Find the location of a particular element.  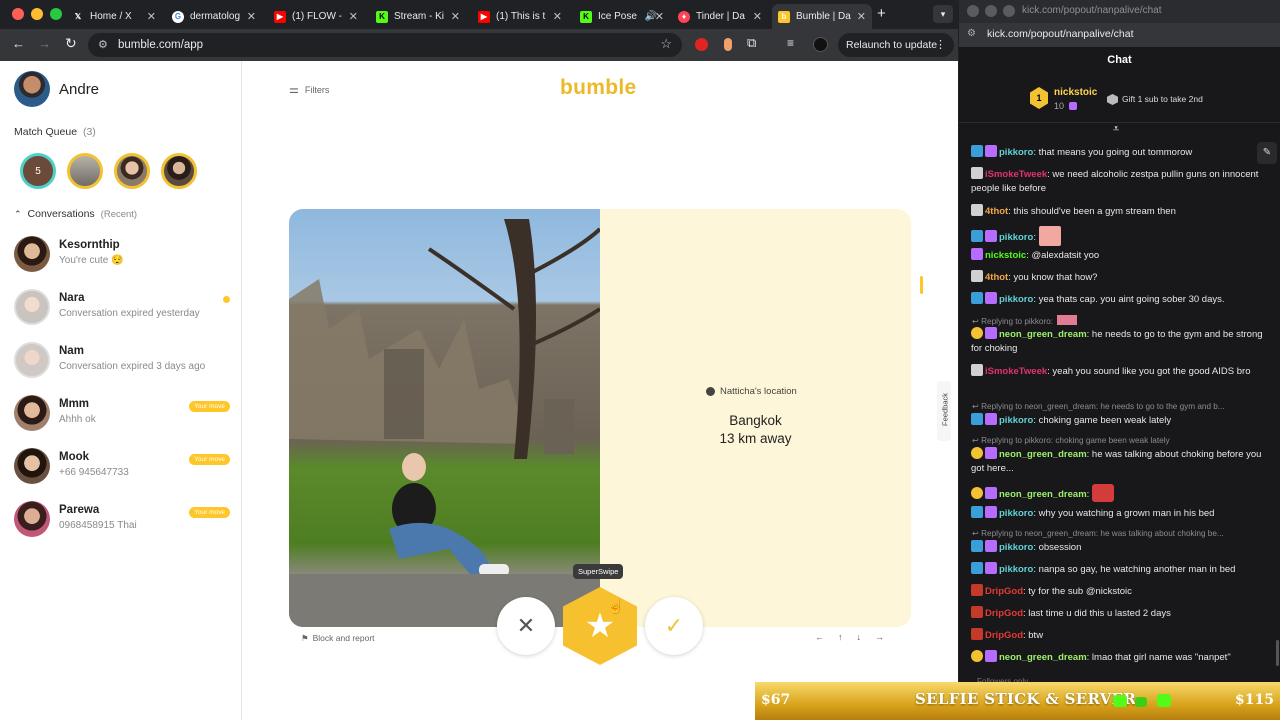

tab-tinder: ♦ Tinder | Da ✕ is located at coordinates (720, 16).